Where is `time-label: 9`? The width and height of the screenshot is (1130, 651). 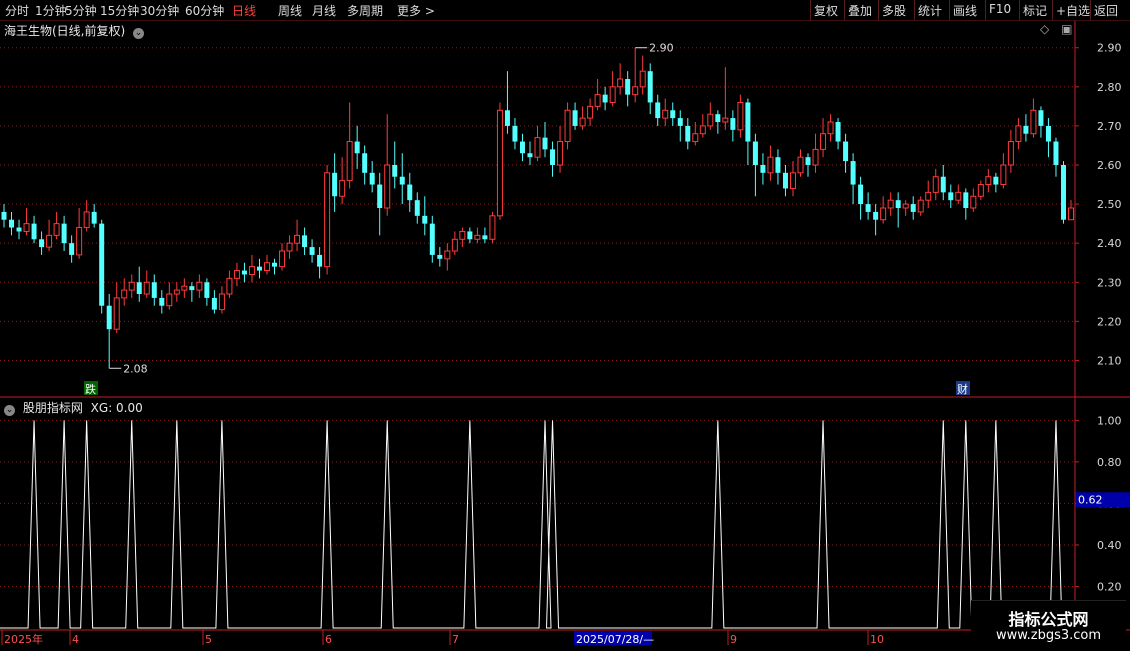
time-label: 9 is located at coordinates (733, 639).